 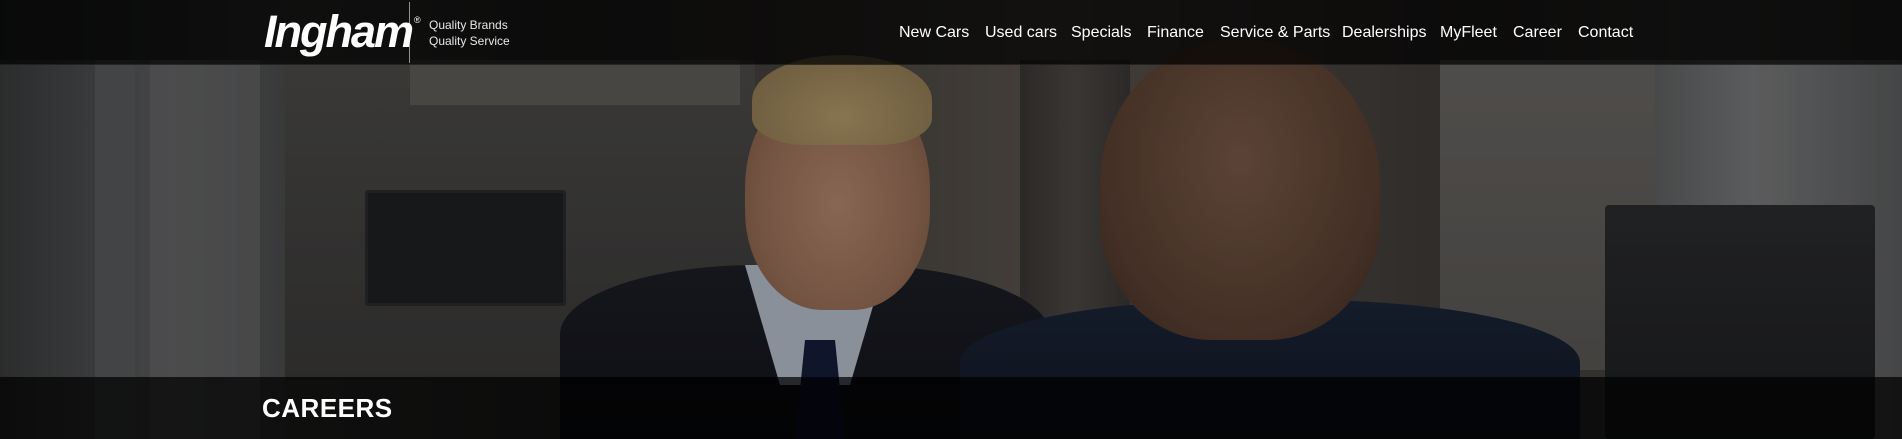 I want to click on nav-service-parts: Service & Parts, so click(x=1275, y=33).